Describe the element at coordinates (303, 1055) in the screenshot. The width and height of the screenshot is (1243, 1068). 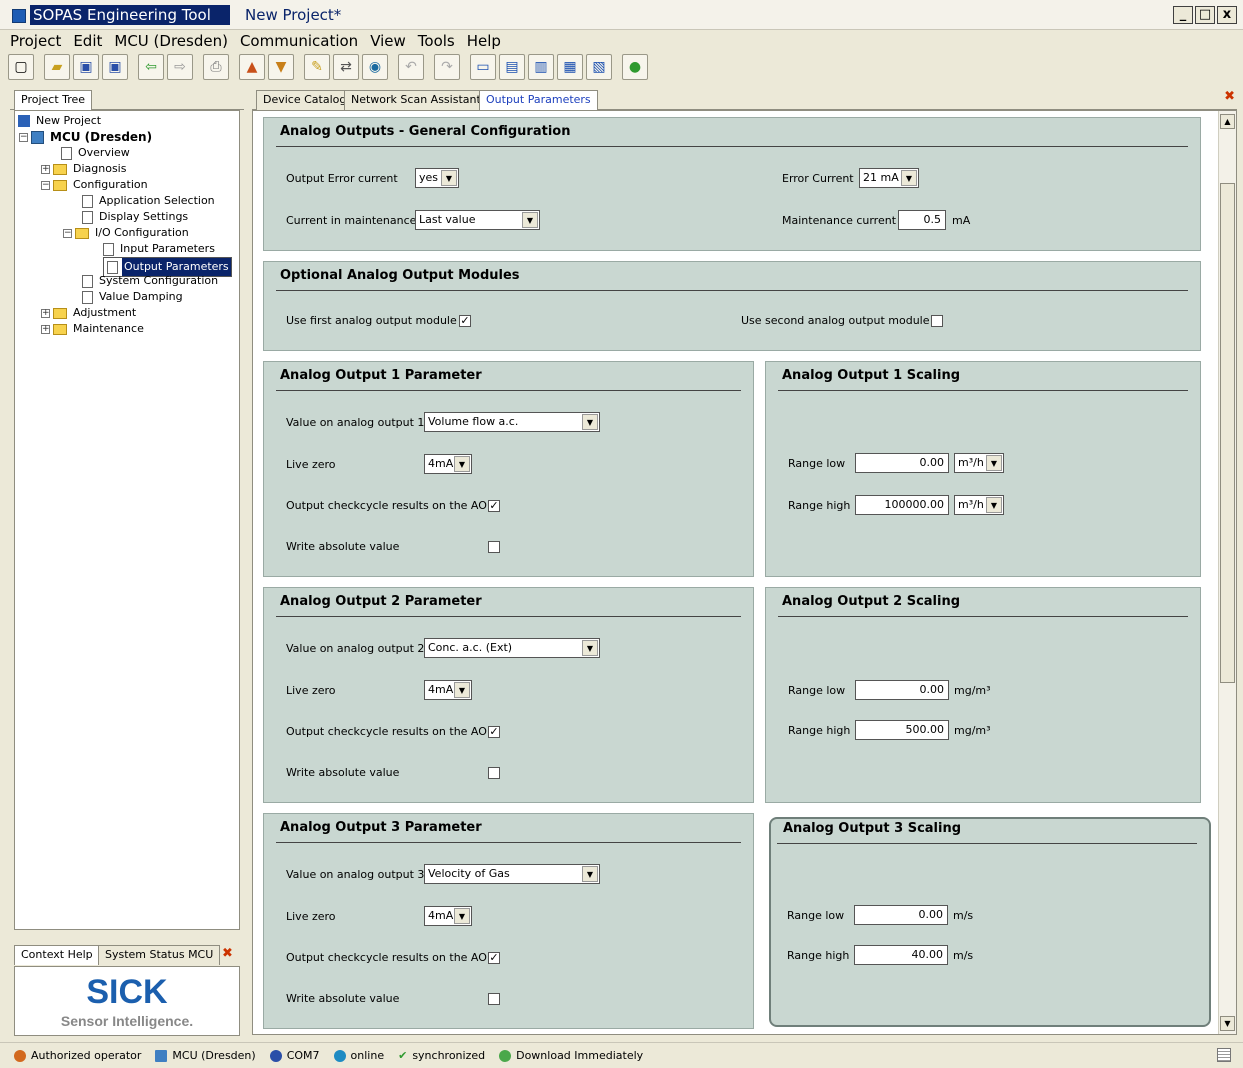
I see `status-port: COM7` at that location.